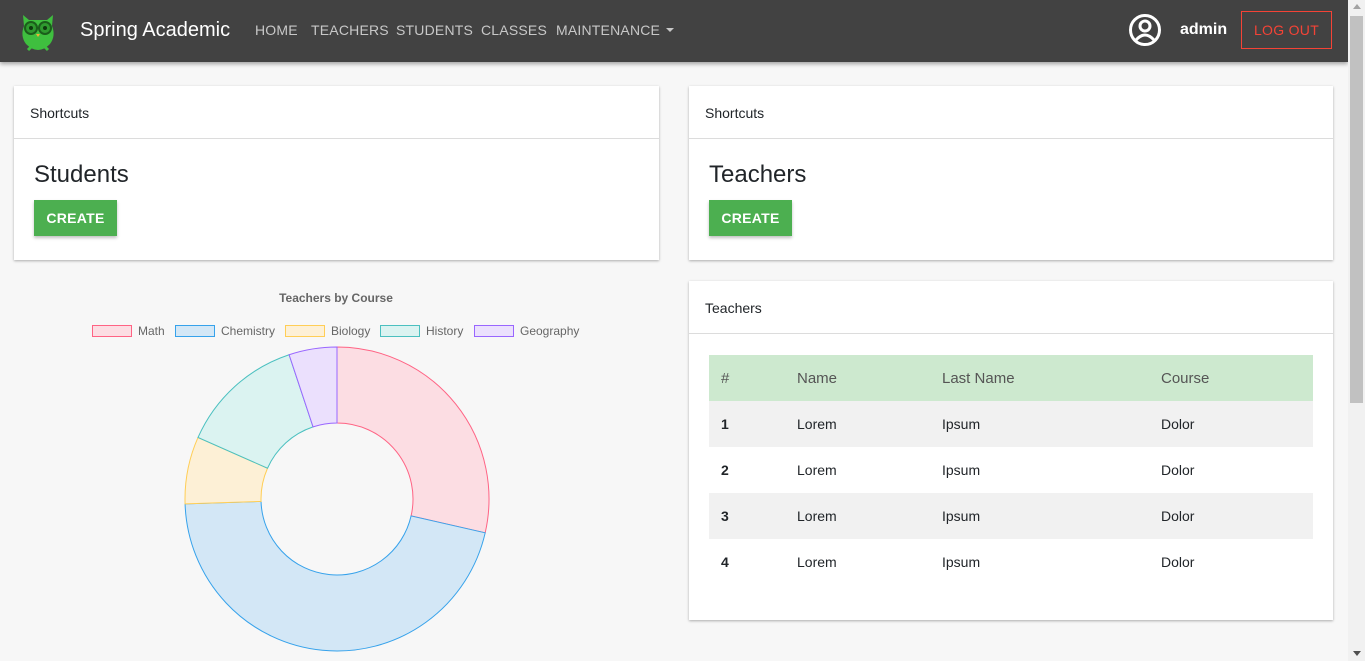 The height and width of the screenshot is (661, 1365). Describe the element at coordinates (1357, 6) in the screenshot. I see `scroll-up-arrow-icon` at that location.